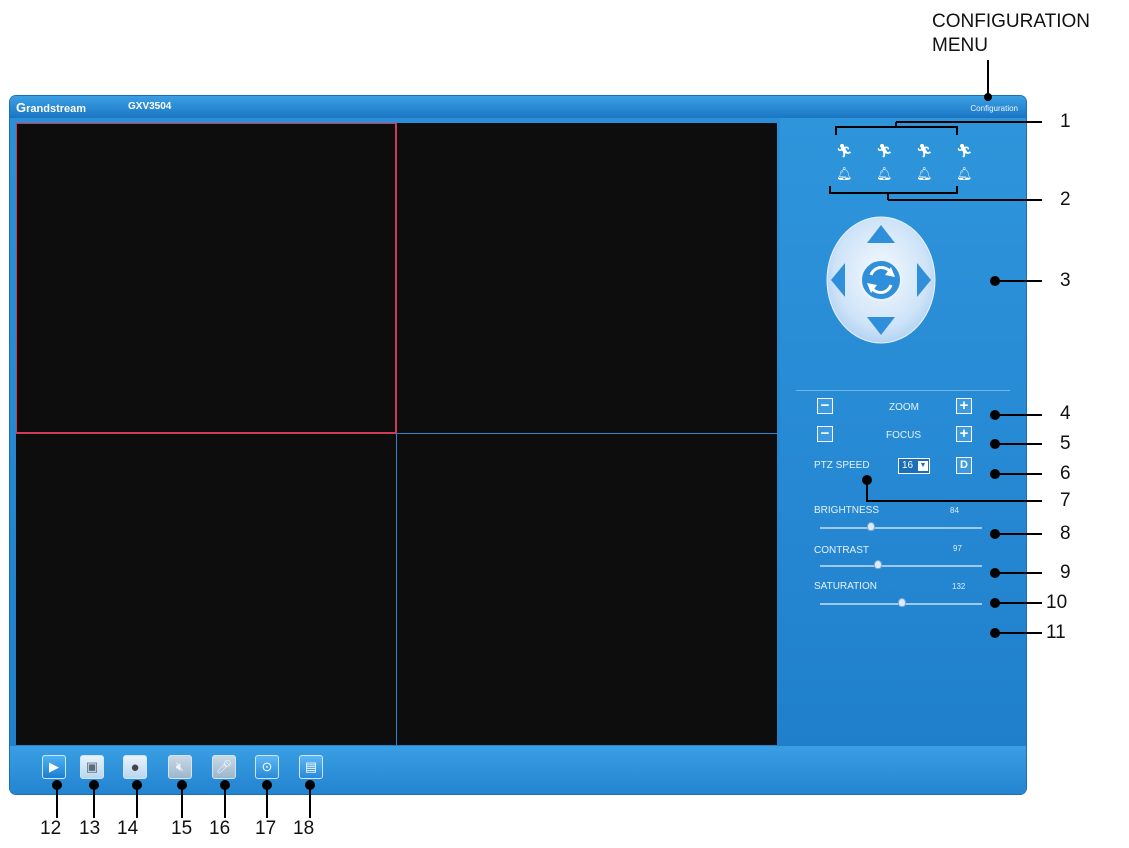 This screenshot has height=848, width=1129. Describe the element at coordinates (1057, 602) in the screenshot. I see `callout-10: 10` at that location.